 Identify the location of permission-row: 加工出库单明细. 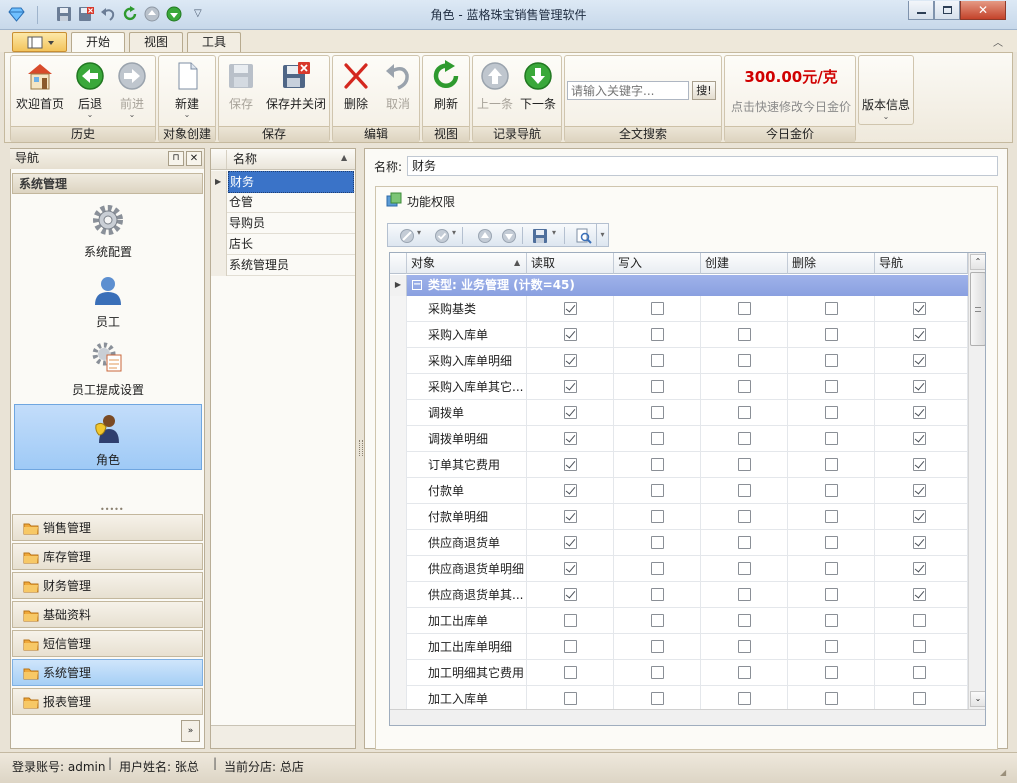
(679, 647).